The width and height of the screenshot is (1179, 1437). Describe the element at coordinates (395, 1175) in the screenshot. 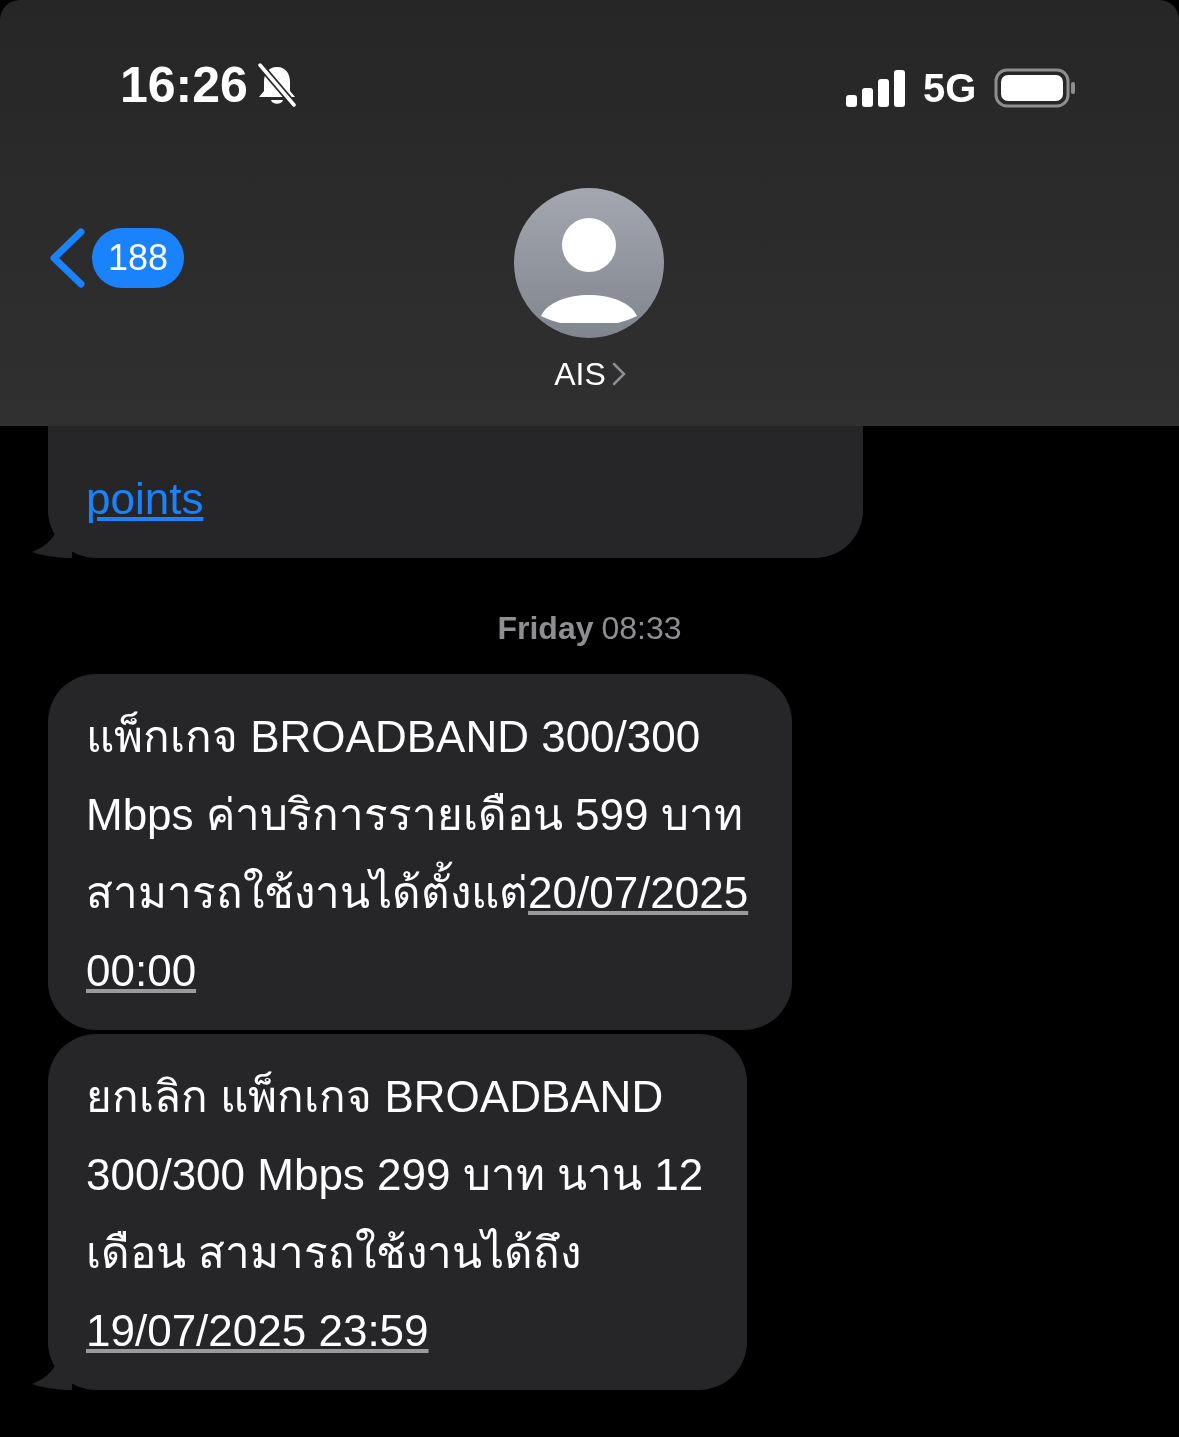

I see `message-text: 300/300 Mbps 299 บาท นาน 12` at that location.